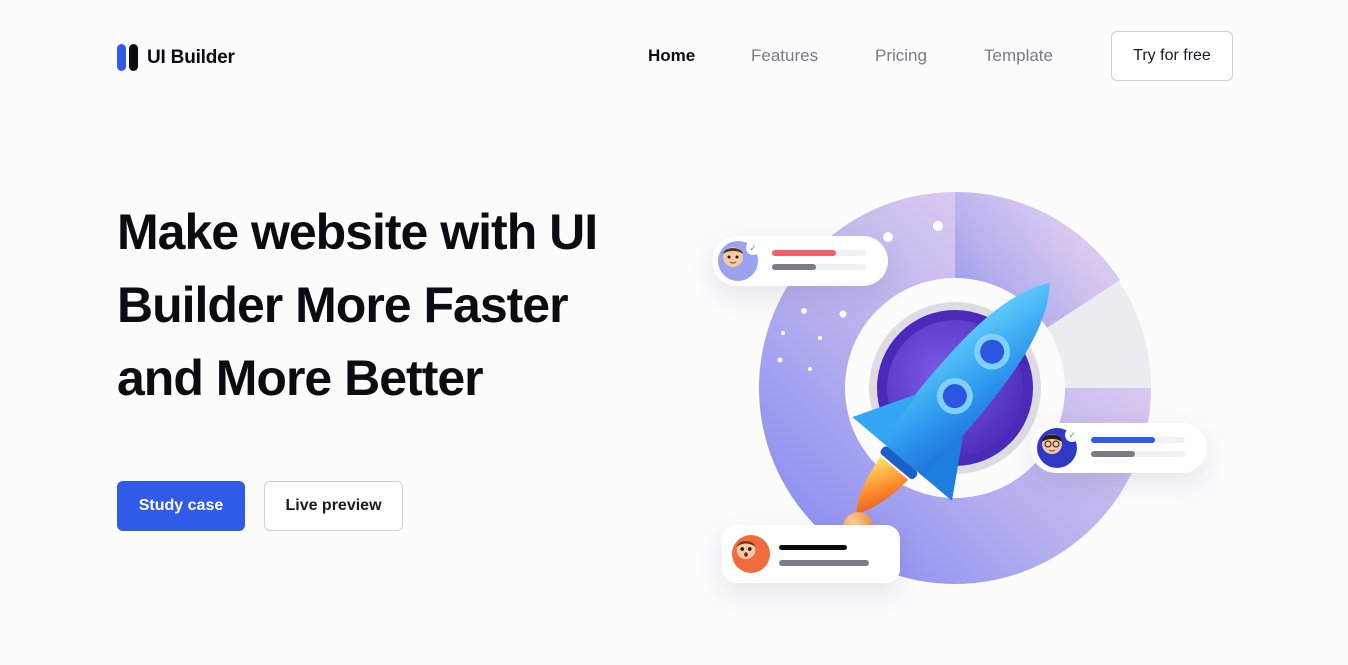 This screenshot has height=665, width=1348. Describe the element at coordinates (300, 378) in the screenshot. I see `hero-title-line: and More Better` at that location.